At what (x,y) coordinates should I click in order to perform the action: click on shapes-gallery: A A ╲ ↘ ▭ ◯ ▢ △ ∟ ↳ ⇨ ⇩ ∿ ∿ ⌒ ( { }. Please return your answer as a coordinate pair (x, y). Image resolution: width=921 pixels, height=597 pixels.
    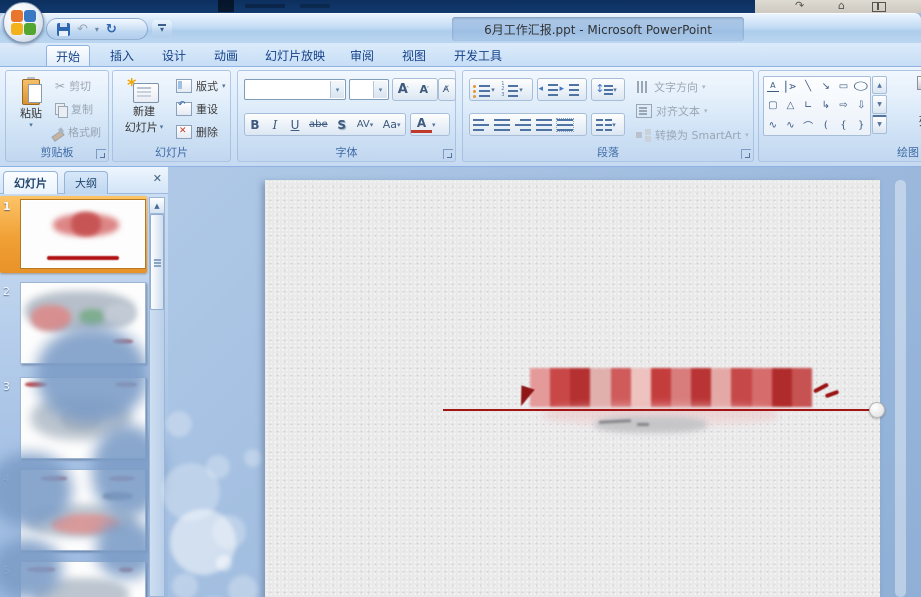
    Looking at the image, I should click on (817, 106).